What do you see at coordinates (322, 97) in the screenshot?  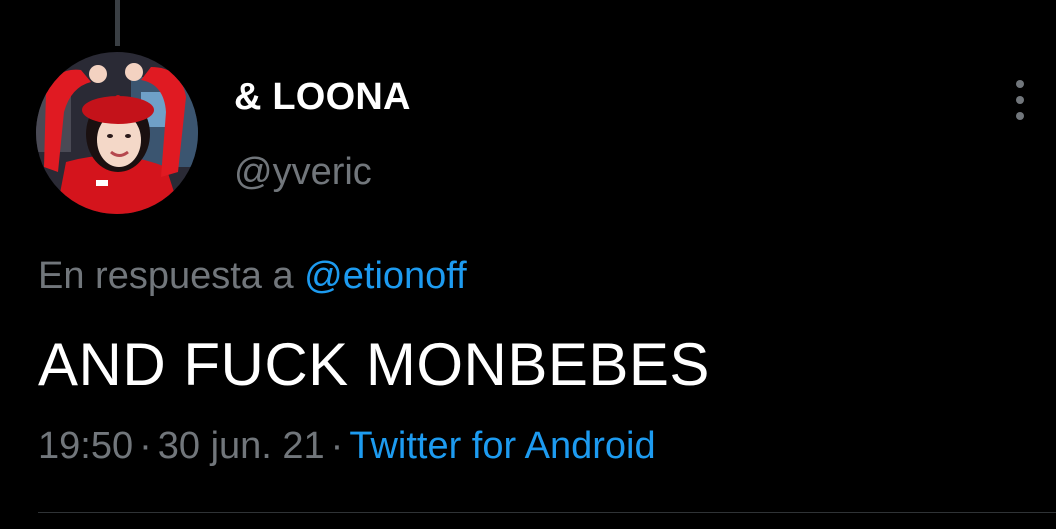 I see `display-name: & LOONA` at bounding box center [322, 97].